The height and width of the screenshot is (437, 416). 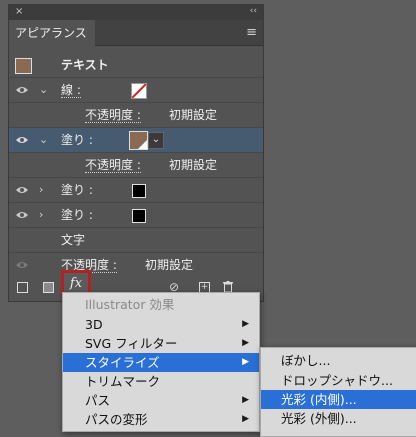 What do you see at coordinates (251, 32) in the screenshot?
I see `panel-menu-icon: ≡` at bounding box center [251, 32].